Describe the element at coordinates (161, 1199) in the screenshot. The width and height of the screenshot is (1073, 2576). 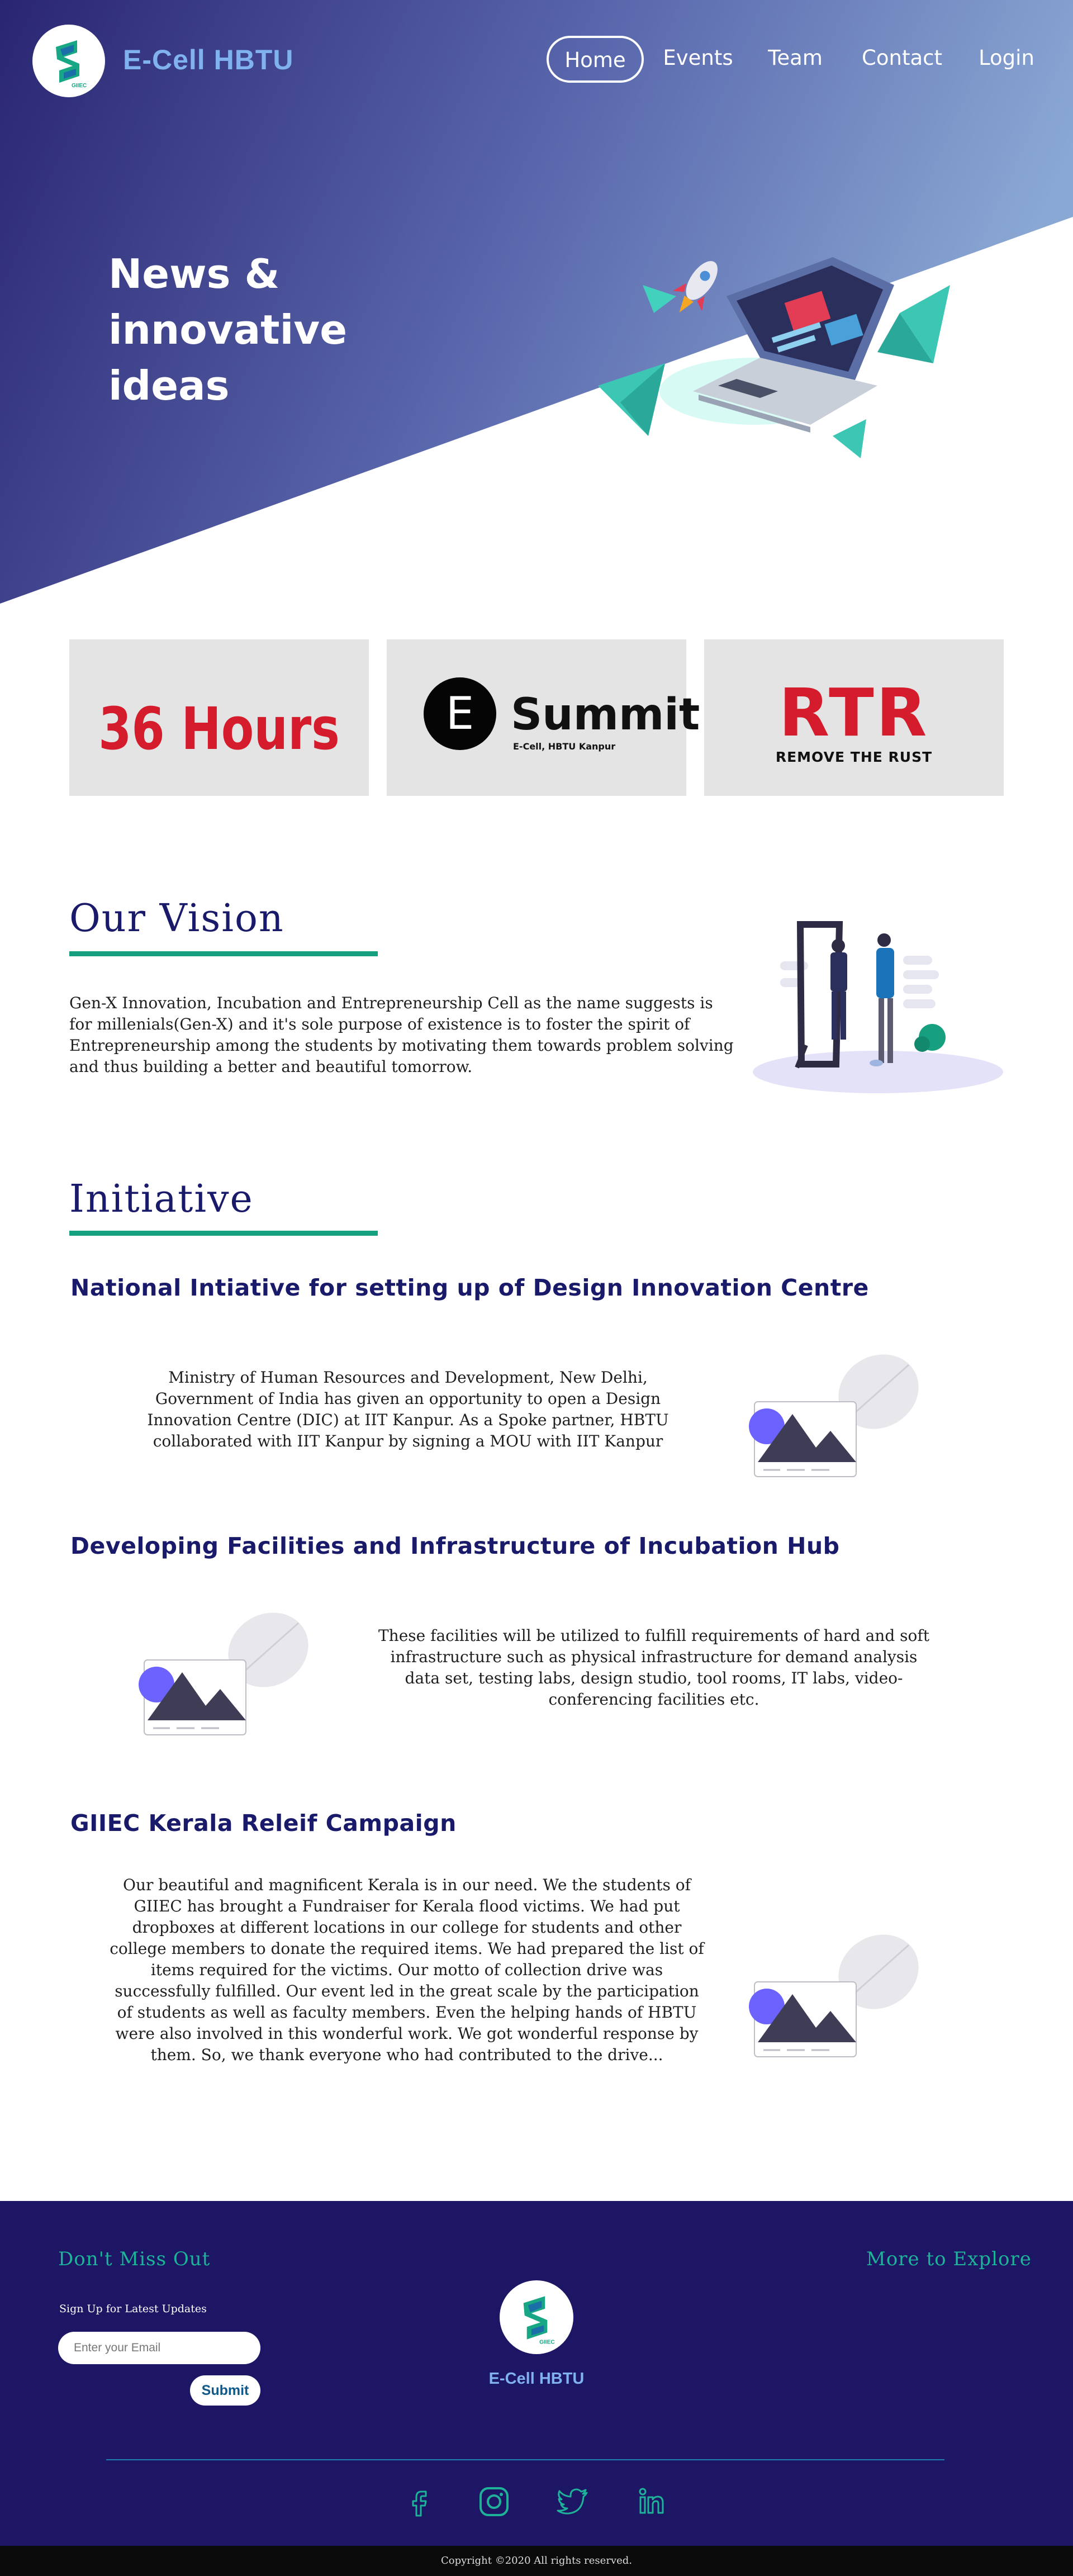
I see `initiative-heading: Initiative` at that location.